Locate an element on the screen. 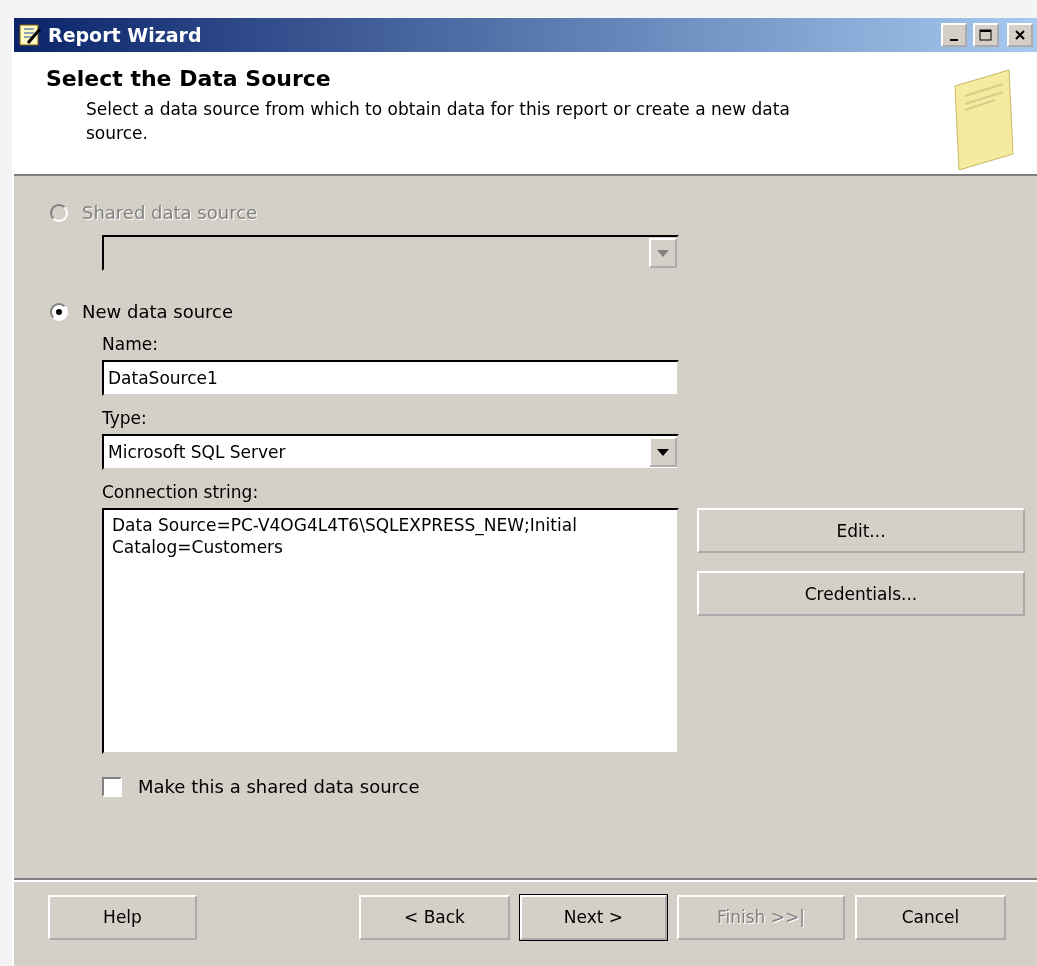  wizard-button: Next > is located at coordinates (593, 917).